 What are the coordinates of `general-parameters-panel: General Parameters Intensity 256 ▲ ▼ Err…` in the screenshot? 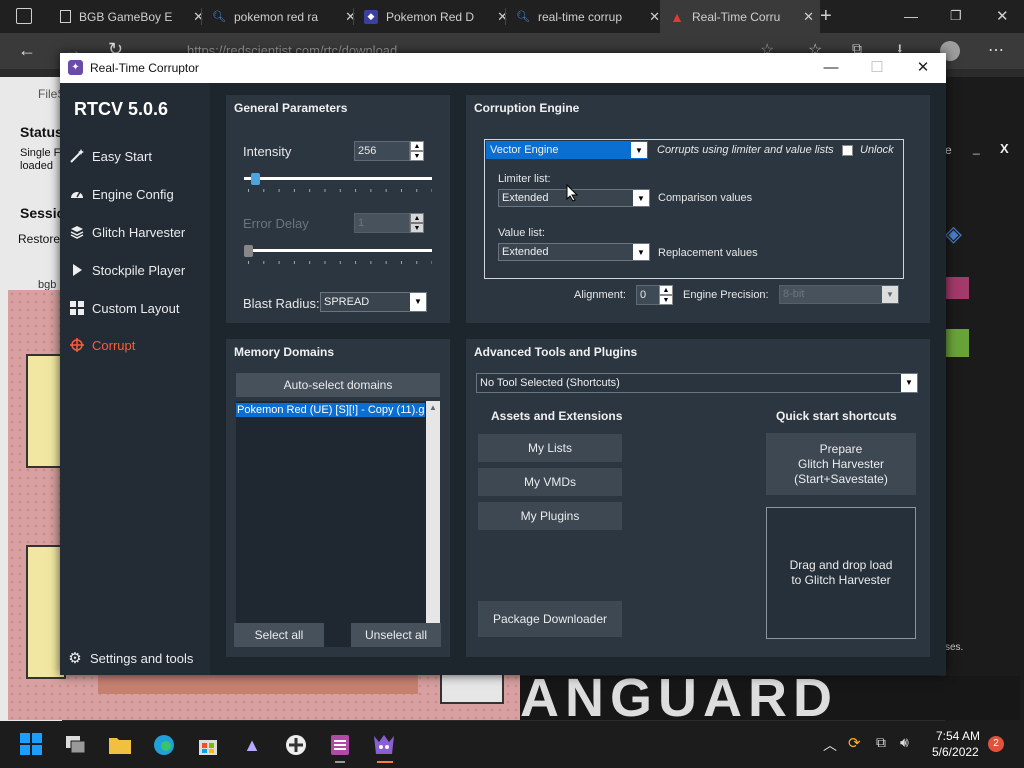 It's located at (338, 209).